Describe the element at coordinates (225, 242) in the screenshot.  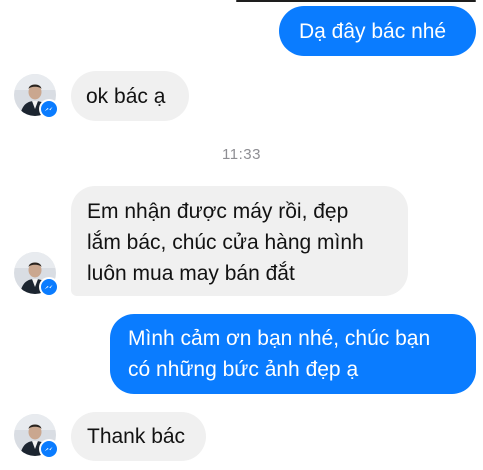
I see `message-text: lắm bác, chúc cửa hàng mình` at that location.